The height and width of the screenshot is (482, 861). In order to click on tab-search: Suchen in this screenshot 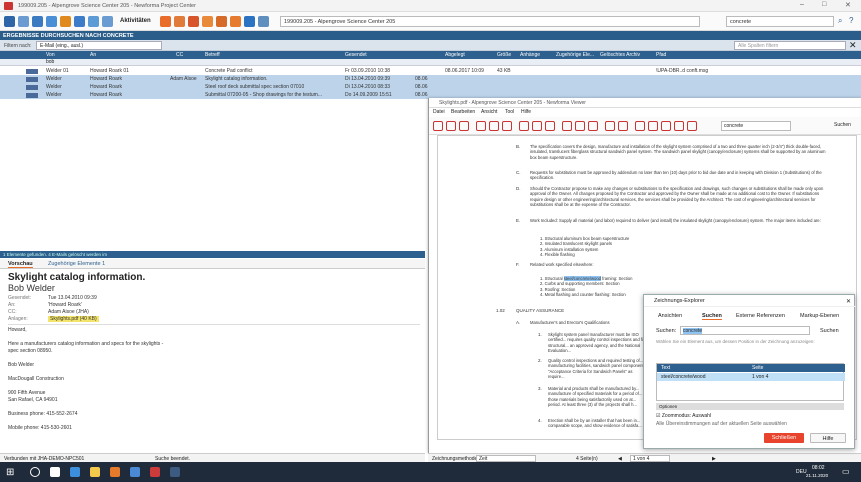, I will do `click(712, 316)`.